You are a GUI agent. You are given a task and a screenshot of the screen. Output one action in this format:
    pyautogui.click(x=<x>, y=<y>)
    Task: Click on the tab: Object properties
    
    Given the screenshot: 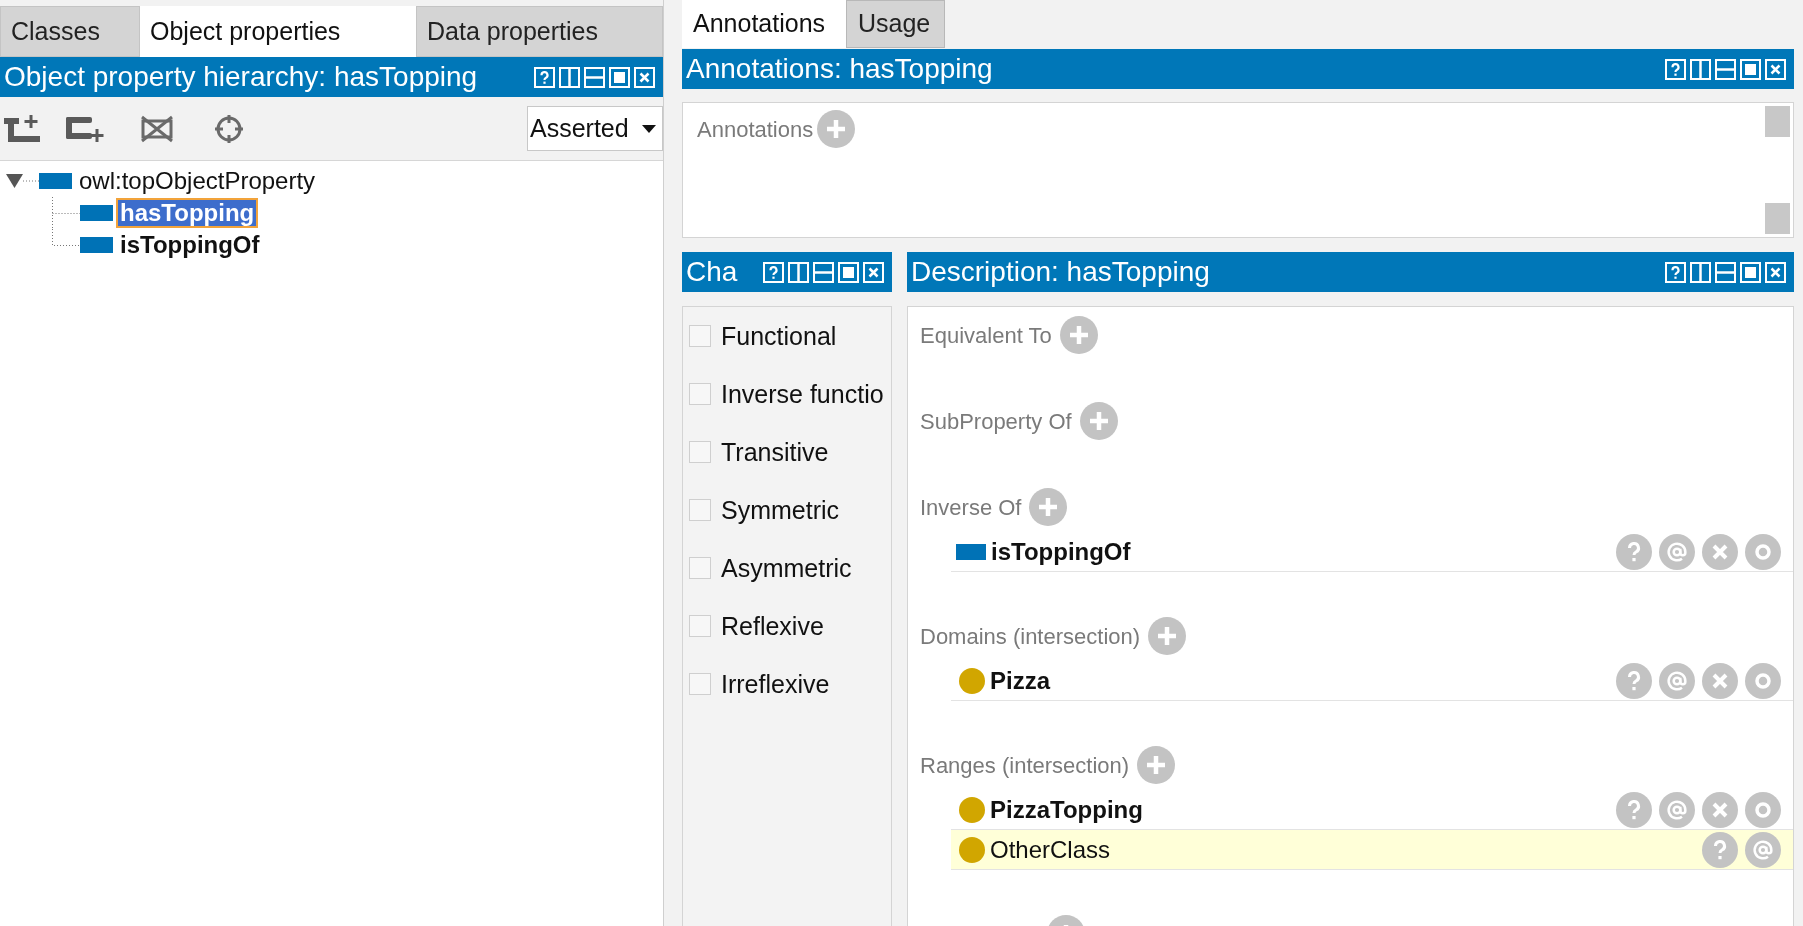 What is the action you would take?
    pyautogui.click(x=278, y=31)
    